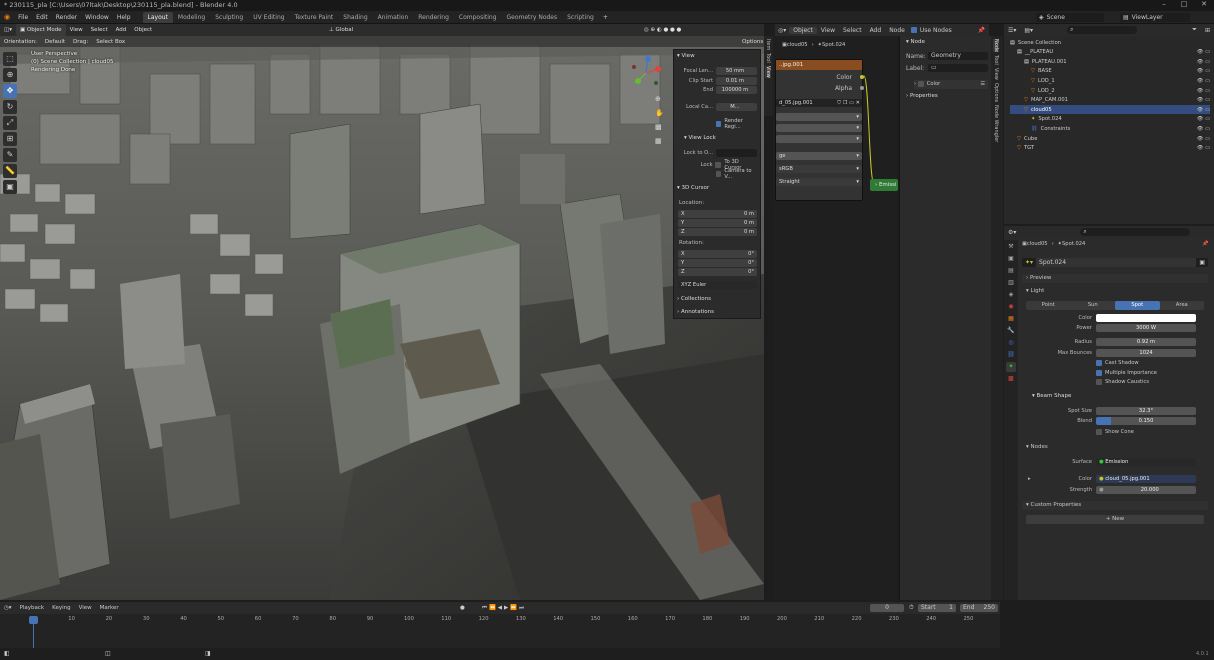  I want to click on object-tab-icon: ▦, so click(1011, 319).